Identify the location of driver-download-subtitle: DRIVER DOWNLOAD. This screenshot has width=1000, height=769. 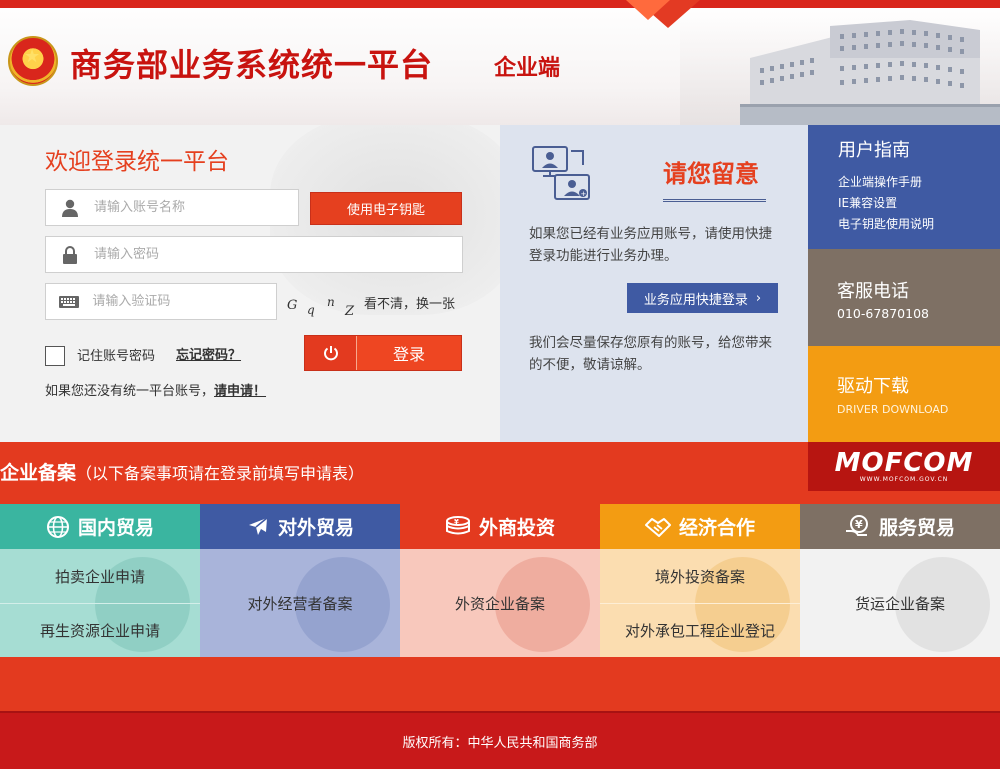
(893, 409).